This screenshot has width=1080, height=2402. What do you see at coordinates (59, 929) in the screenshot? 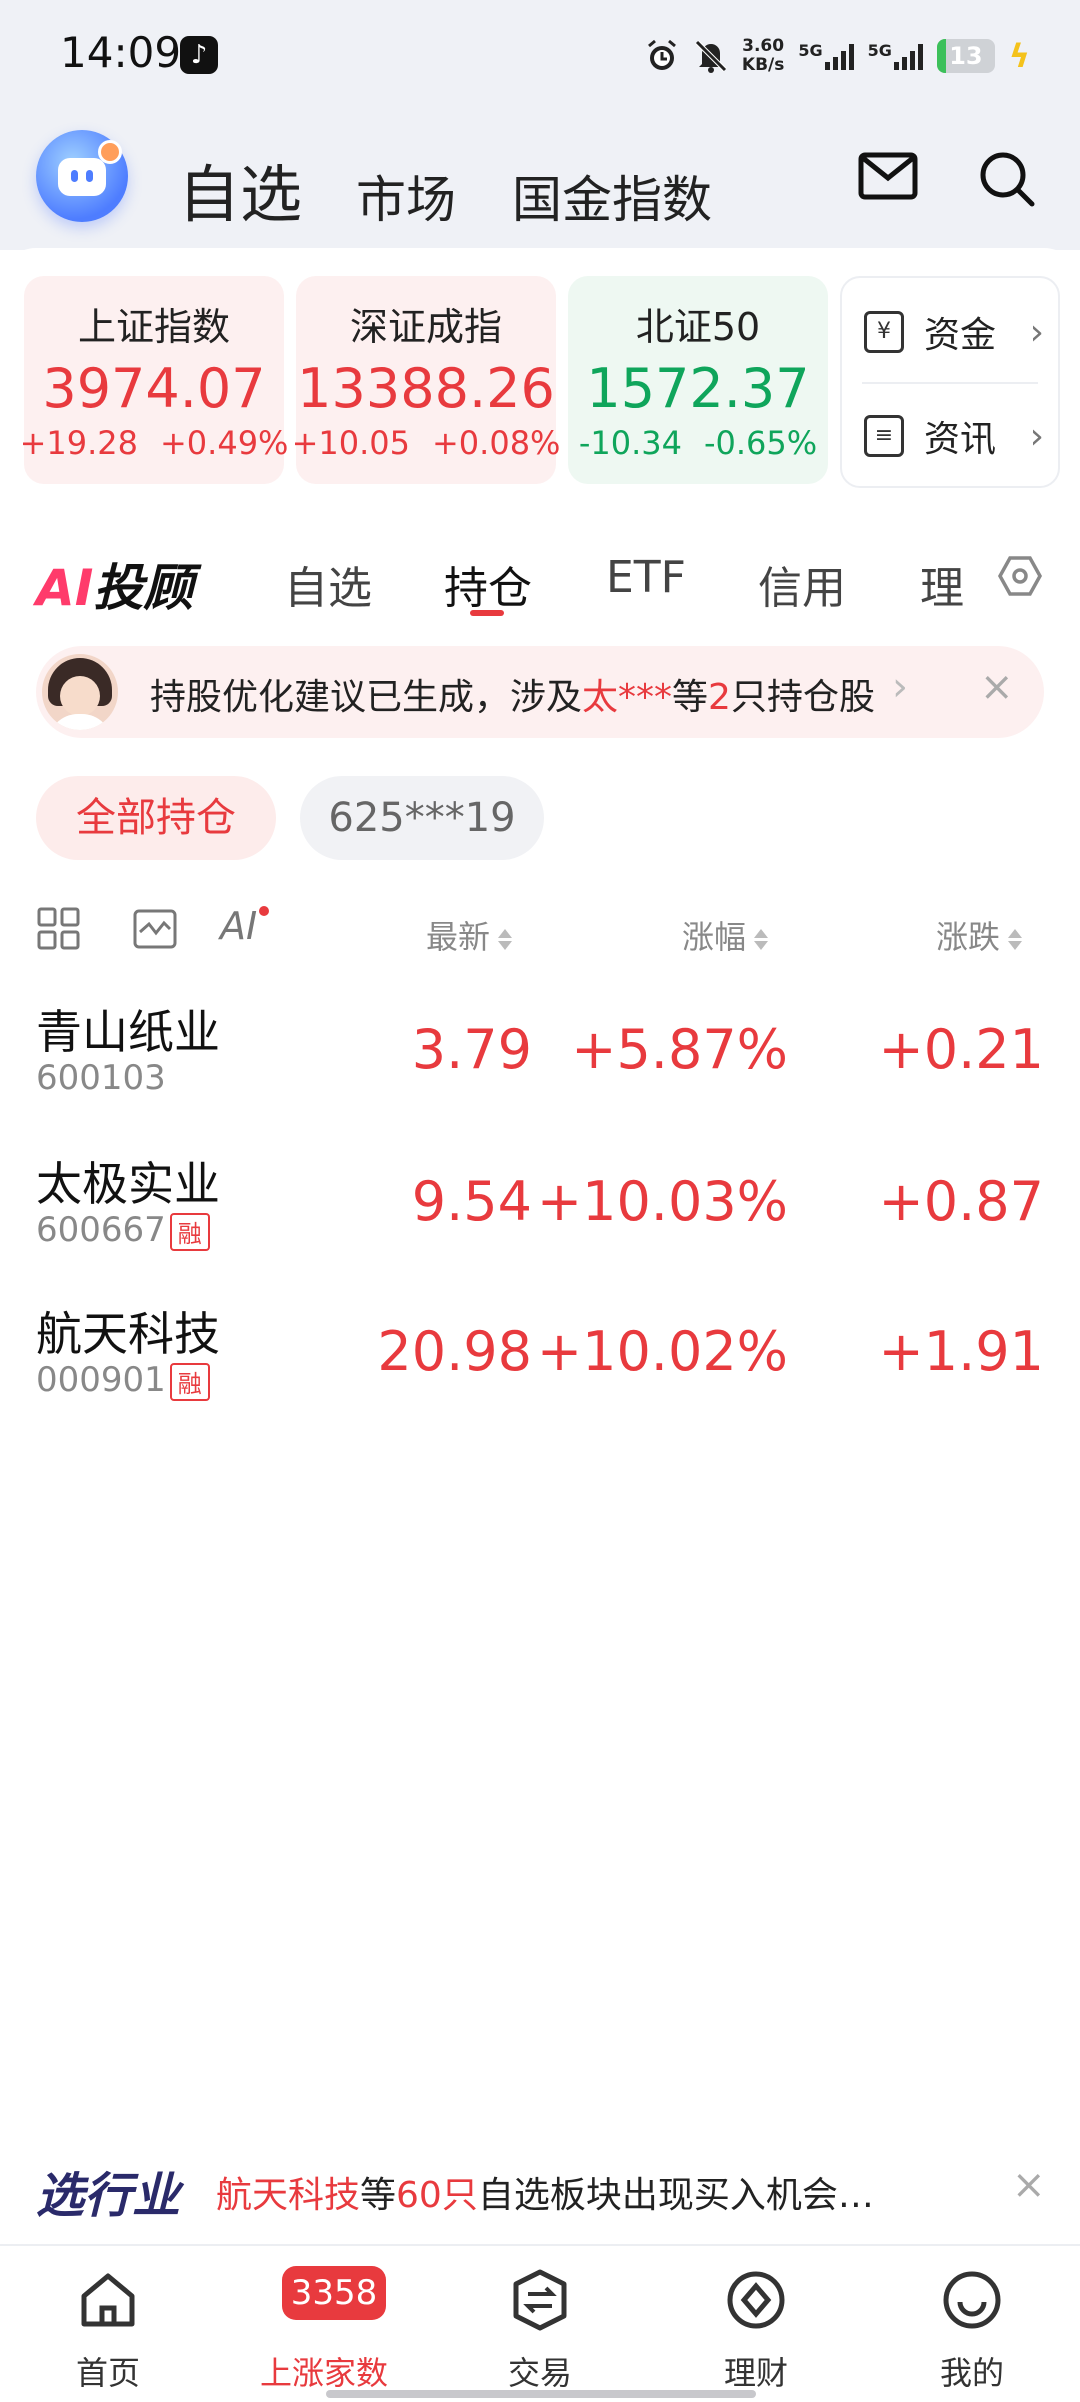
I see `grid-view-icon` at bounding box center [59, 929].